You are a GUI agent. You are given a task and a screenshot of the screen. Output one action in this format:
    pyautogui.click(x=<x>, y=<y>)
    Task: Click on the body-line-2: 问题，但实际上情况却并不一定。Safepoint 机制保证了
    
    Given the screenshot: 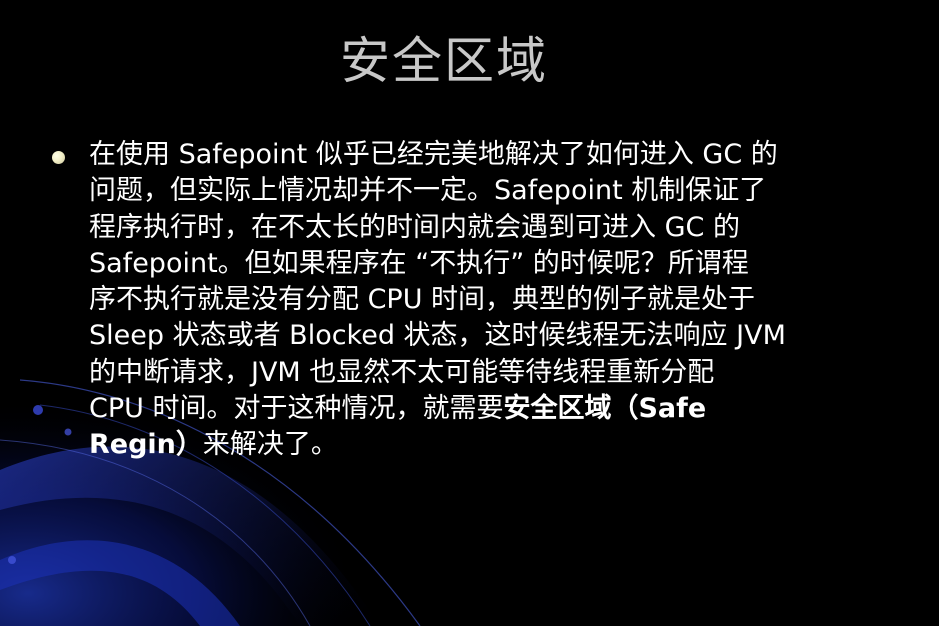 What is the action you would take?
    pyautogui.click(x=428, y=191)
    